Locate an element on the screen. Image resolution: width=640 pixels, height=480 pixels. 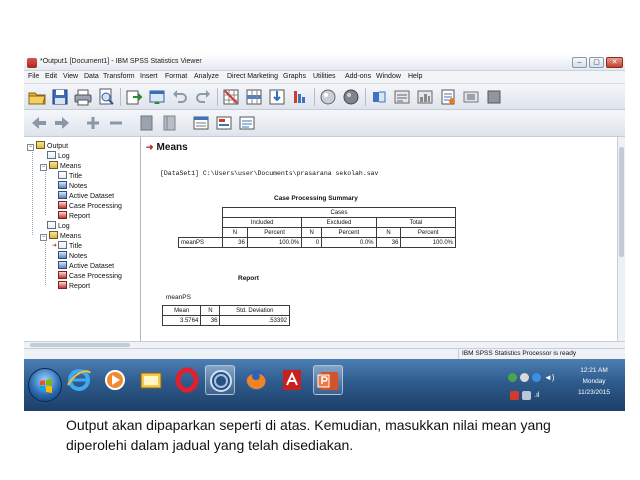
log-icon is located at coordinates (51, 225).